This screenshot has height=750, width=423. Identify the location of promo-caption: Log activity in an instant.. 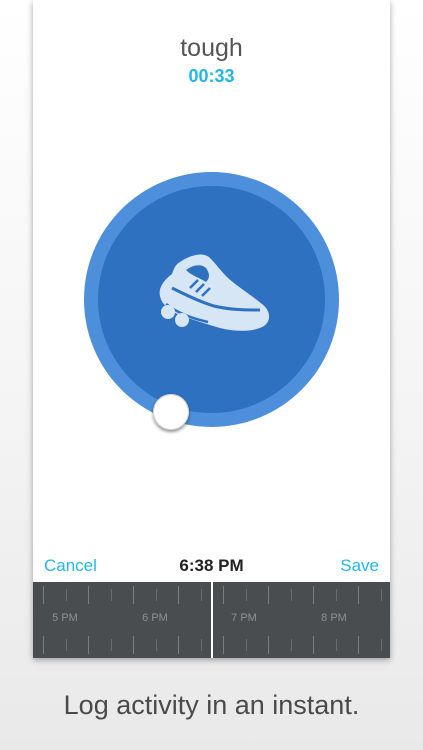
(211, 705).